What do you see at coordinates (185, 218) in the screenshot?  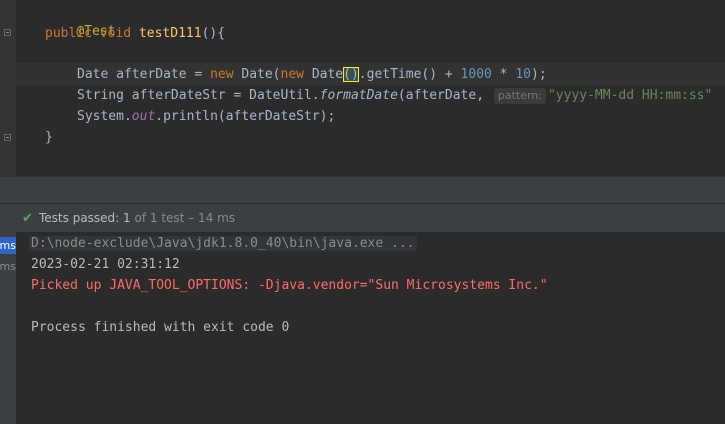 I see `status-detail: of 1 test – 14 ms` at bounding box center [185, 218].